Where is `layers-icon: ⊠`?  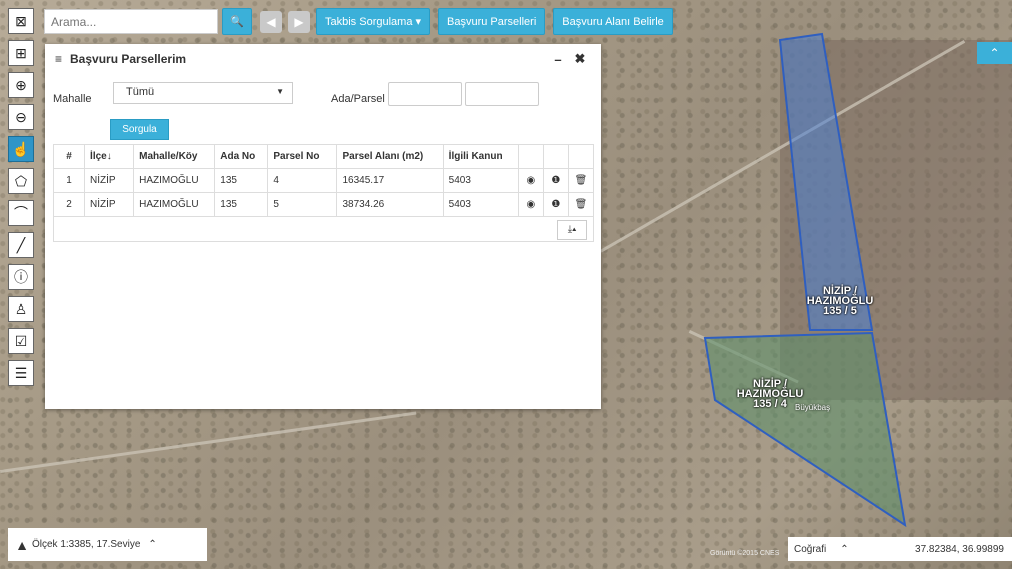
layers-icon: ⊠ is located at coordinates (21, 21).